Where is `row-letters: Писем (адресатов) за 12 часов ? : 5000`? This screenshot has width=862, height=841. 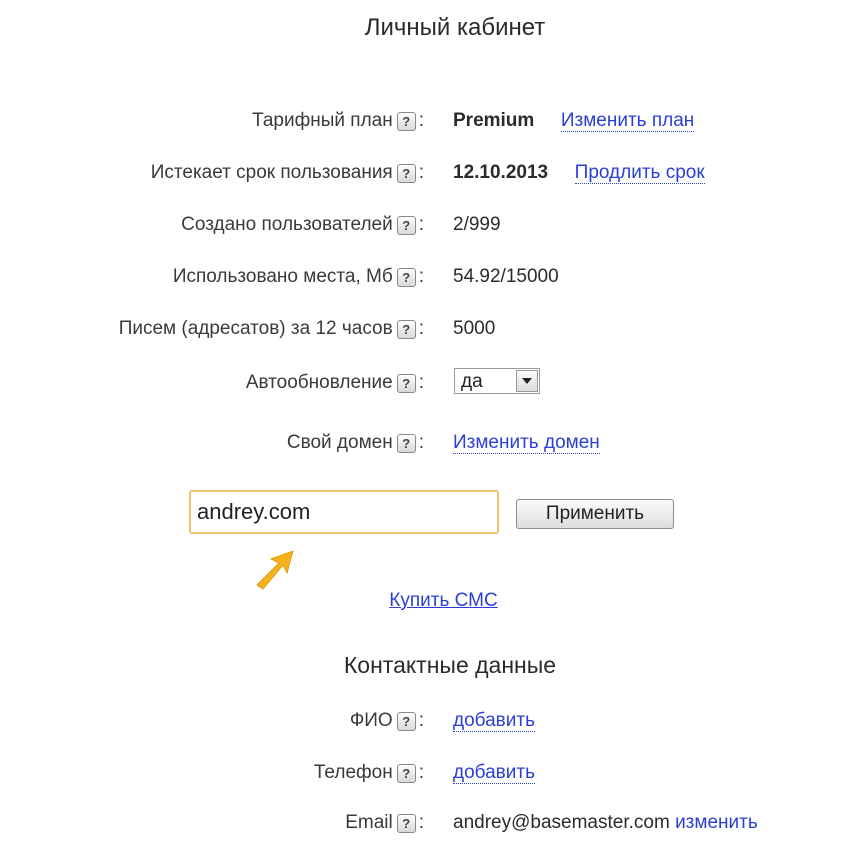
row-letters: Писем (адресатов) за 12 часов ? : 5000 is located at coordinates (431, 329).